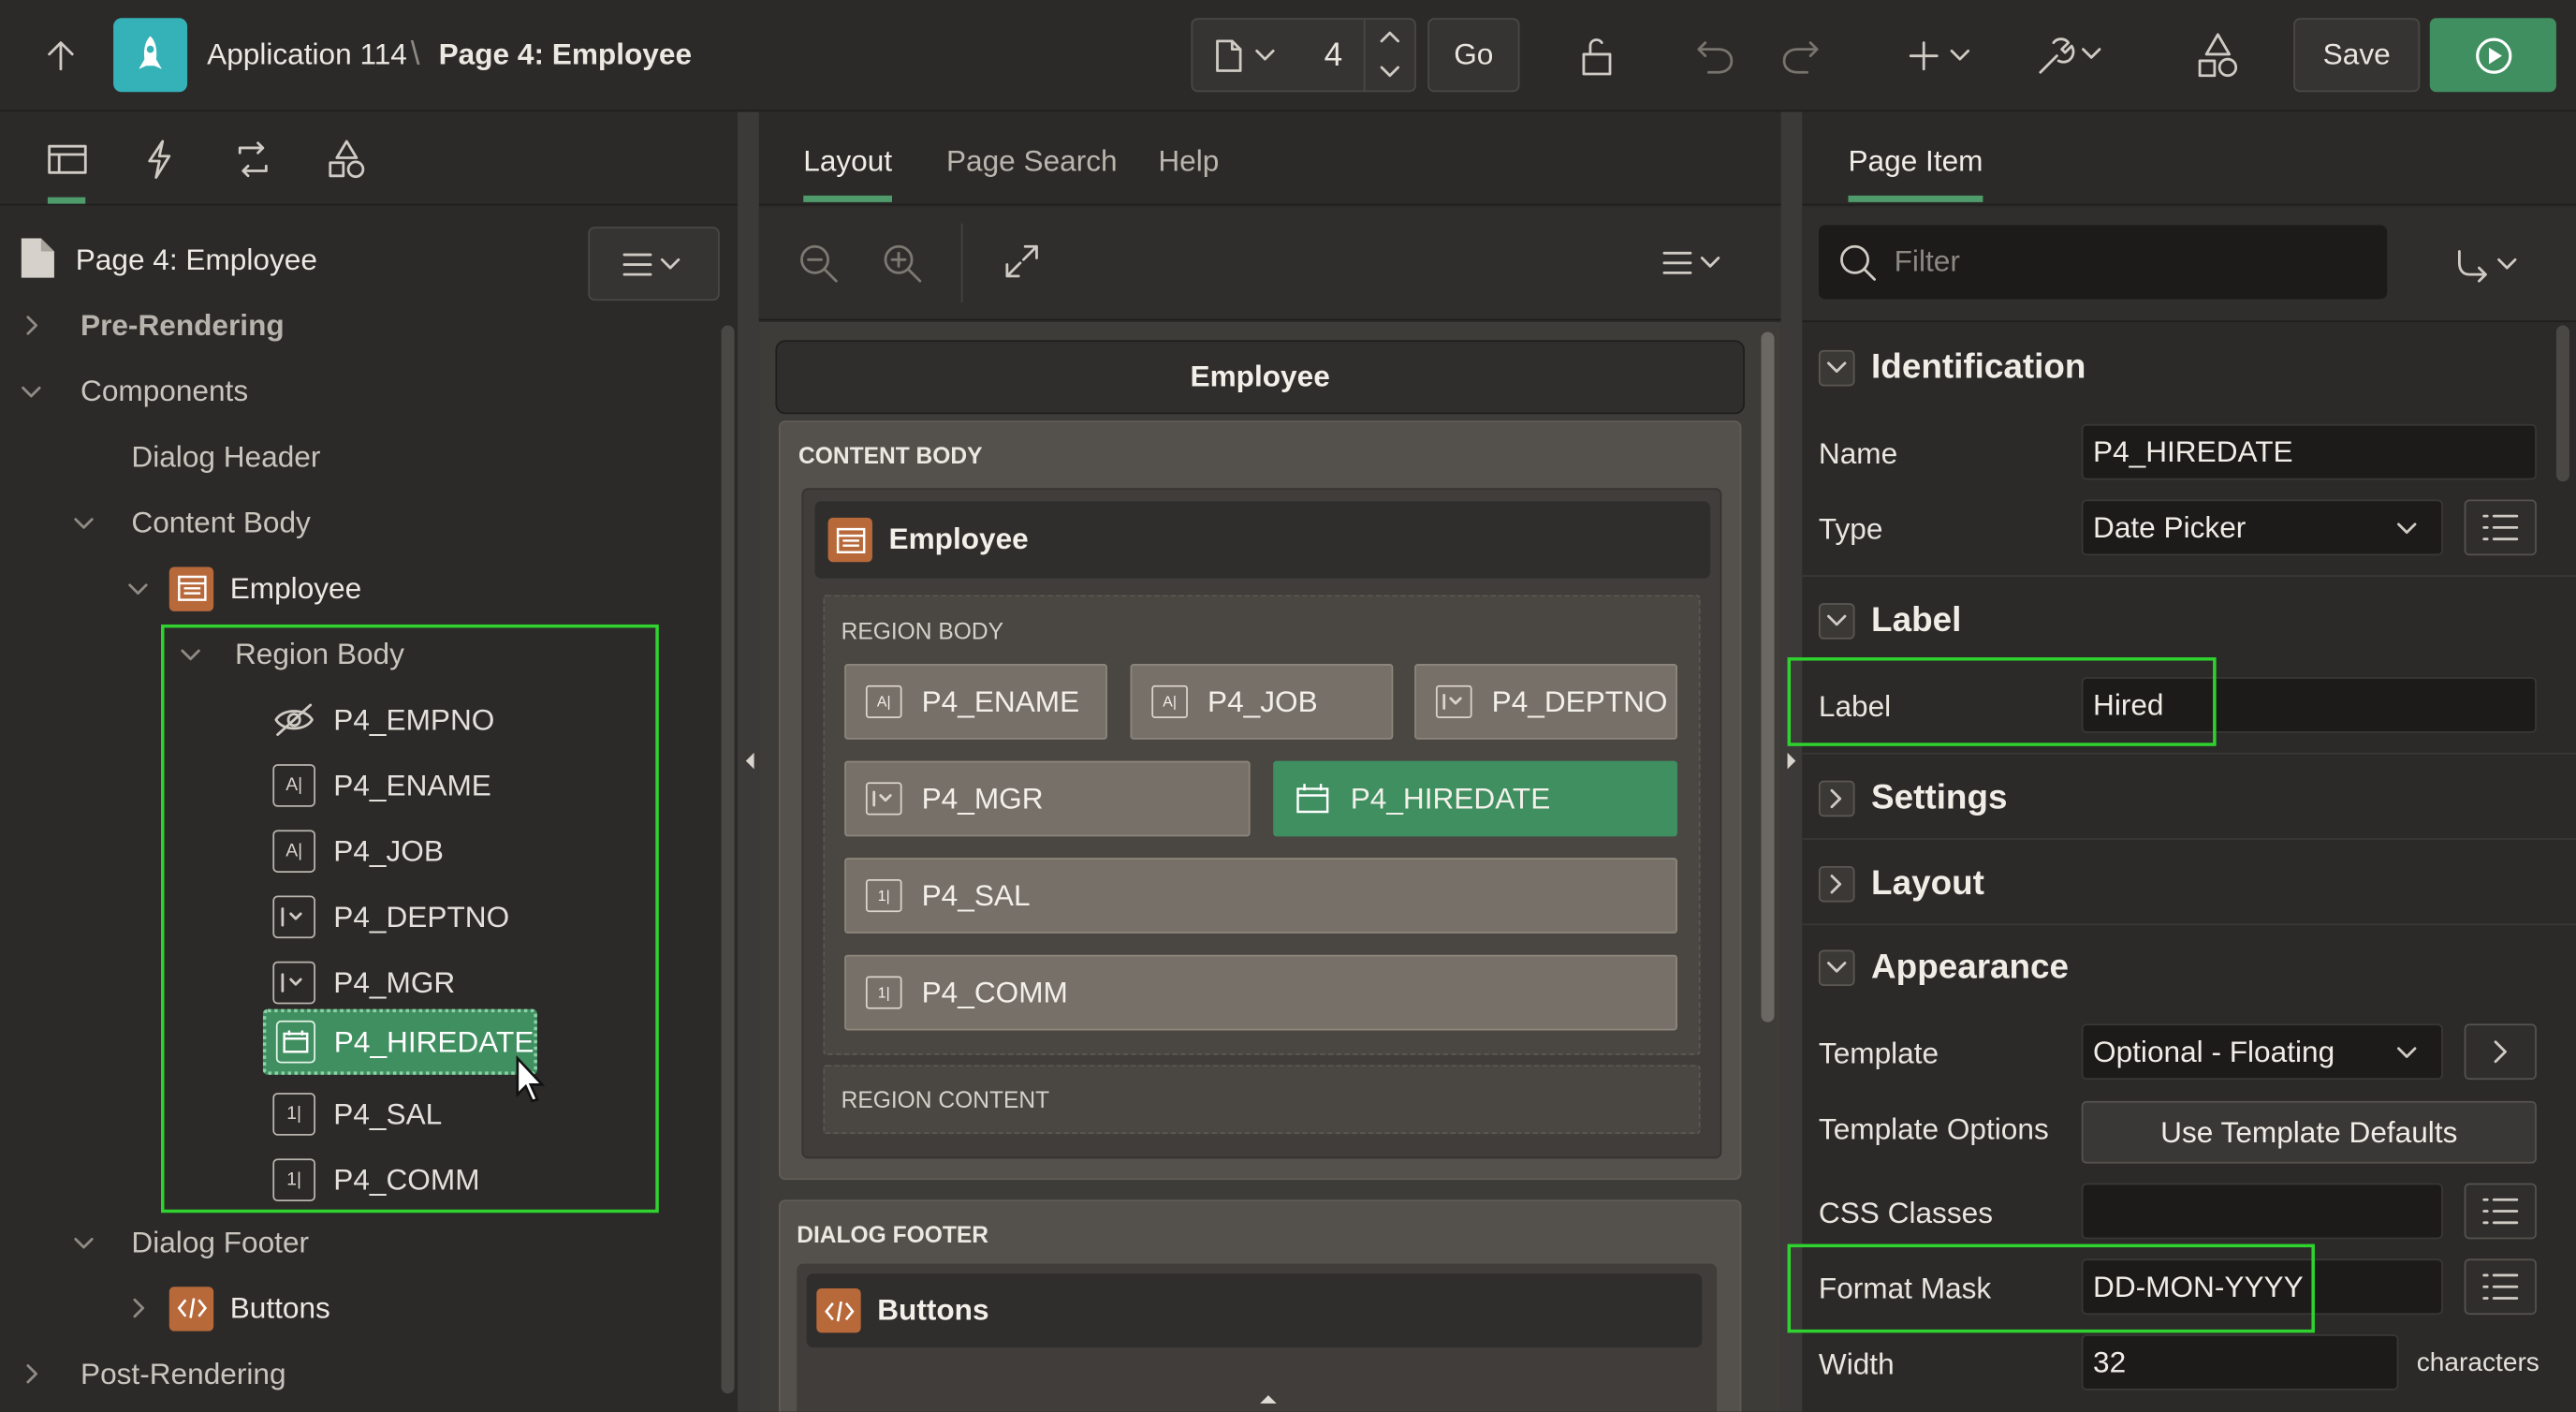 The height and width of the screenshot is (1412, 2576). What do you see at coordinates (191, 523) in the screenshot?
I see `tree-node-content-body: Content Body` at bounding box center [191, 523].